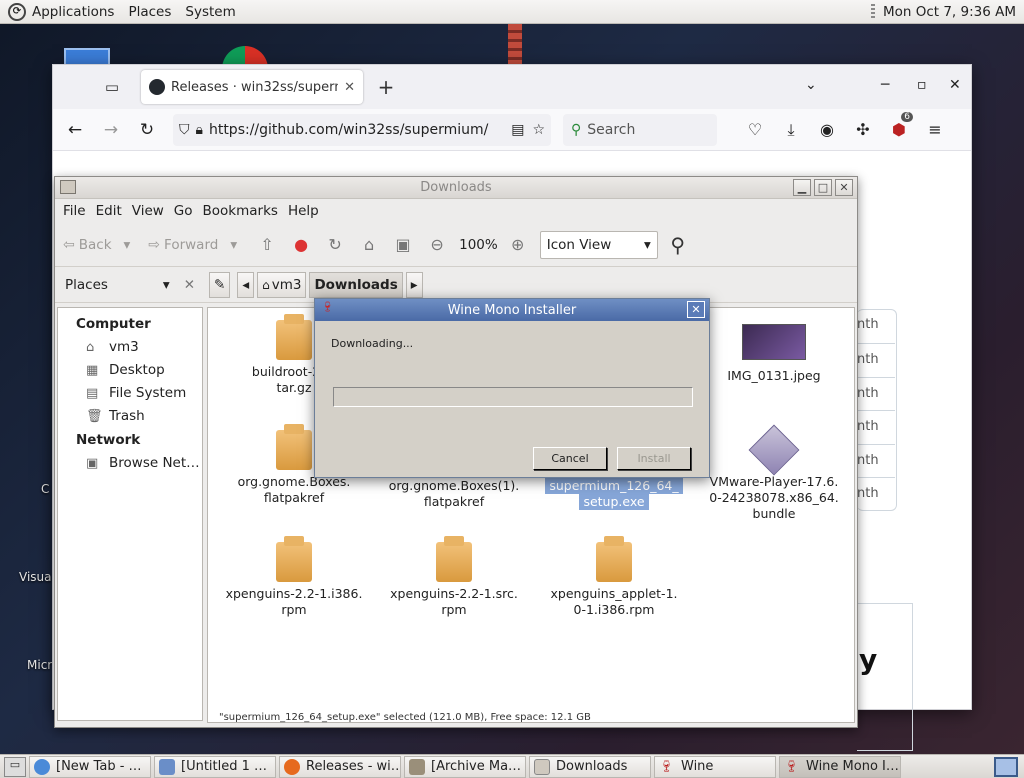 The height and width of the screenshot is (778, 1024). What do you see at coordinates (199, 130) in the screenshot?
I see `lock-icon: 🔒︎` at bounding box center [199, 130].